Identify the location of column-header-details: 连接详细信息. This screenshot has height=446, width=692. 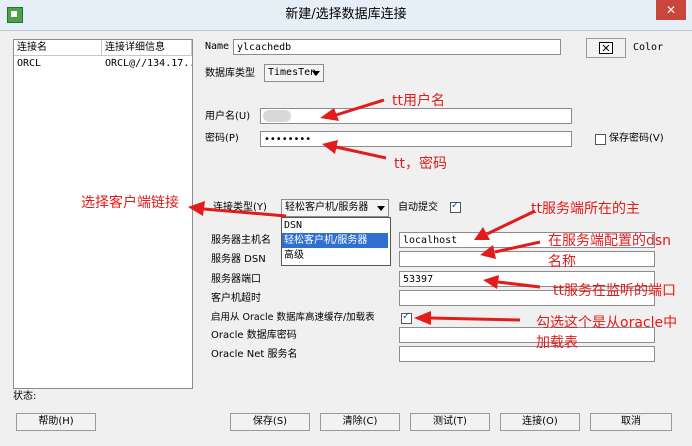
(147, 48).